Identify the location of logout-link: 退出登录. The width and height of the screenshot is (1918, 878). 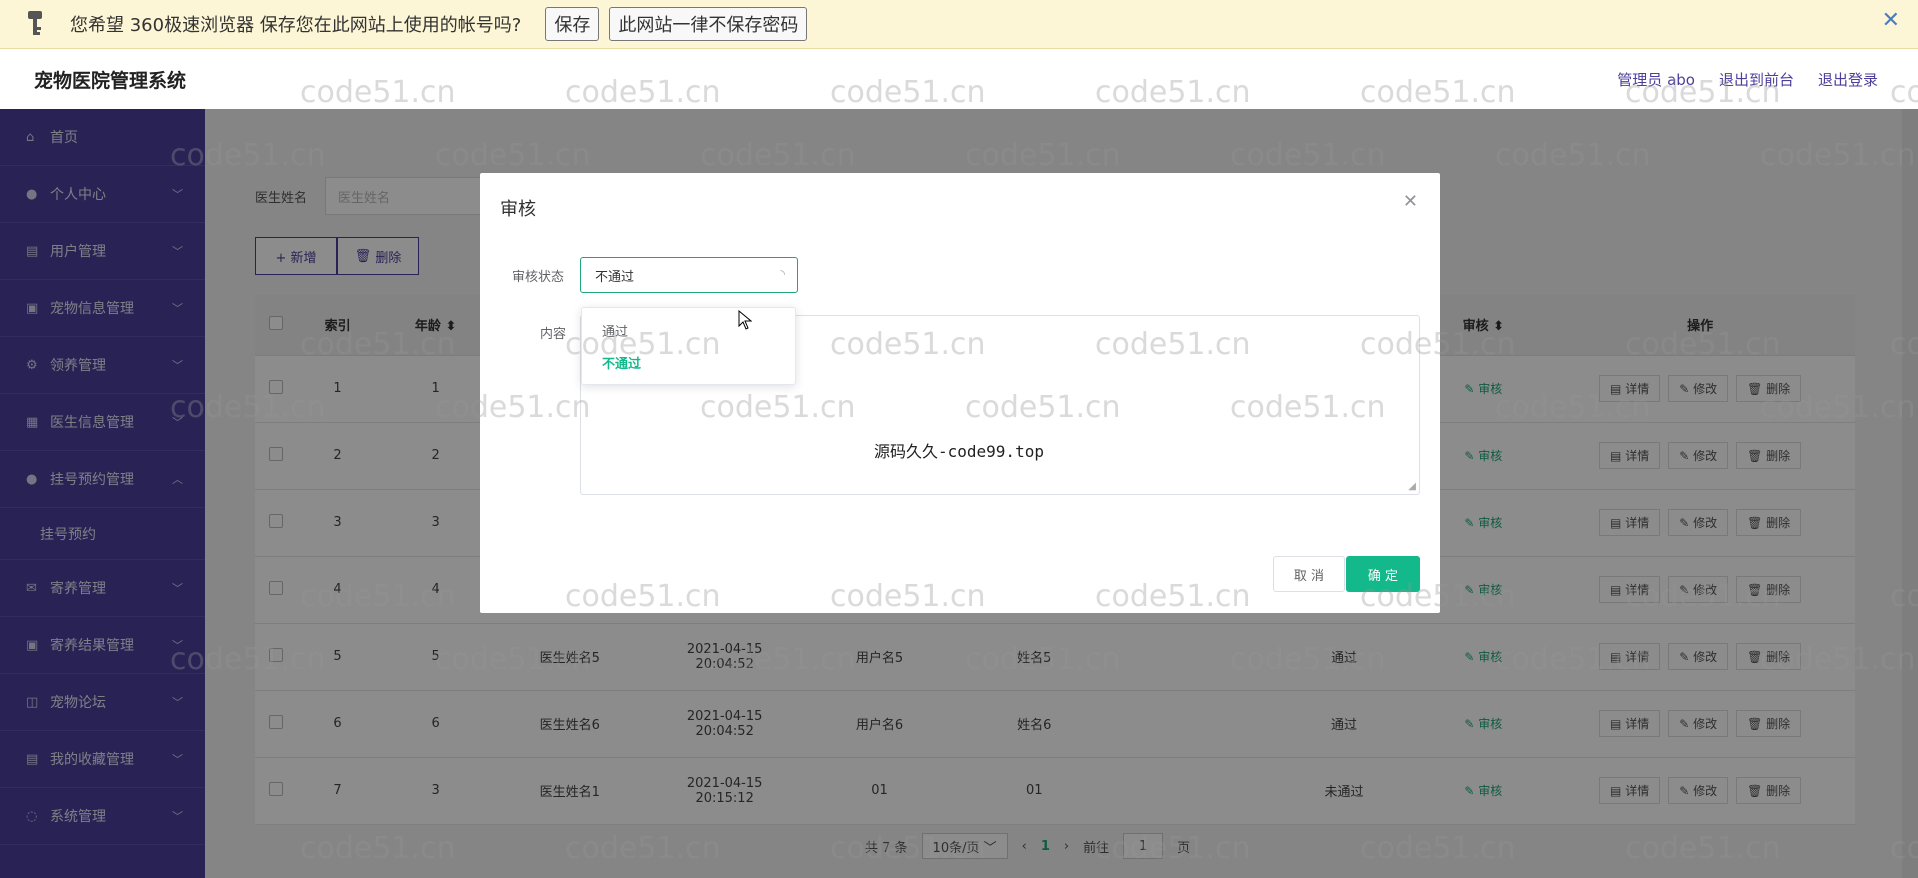
(1848, 79).